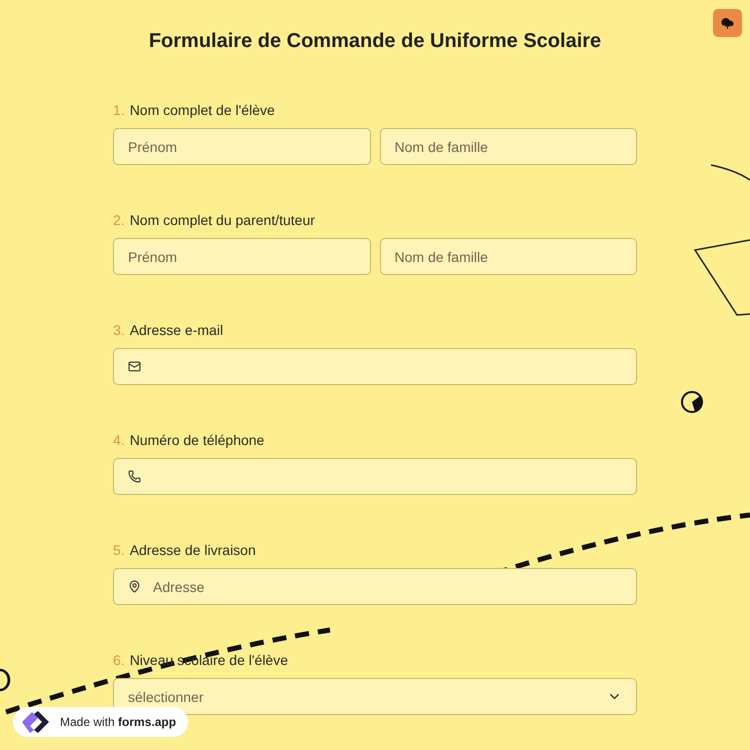 This screenshot has height=750, width=750. Describe the element at coordinates (185, 550) in the screenshot. I see `question-label: 5. Adresse de livraison` at that location.